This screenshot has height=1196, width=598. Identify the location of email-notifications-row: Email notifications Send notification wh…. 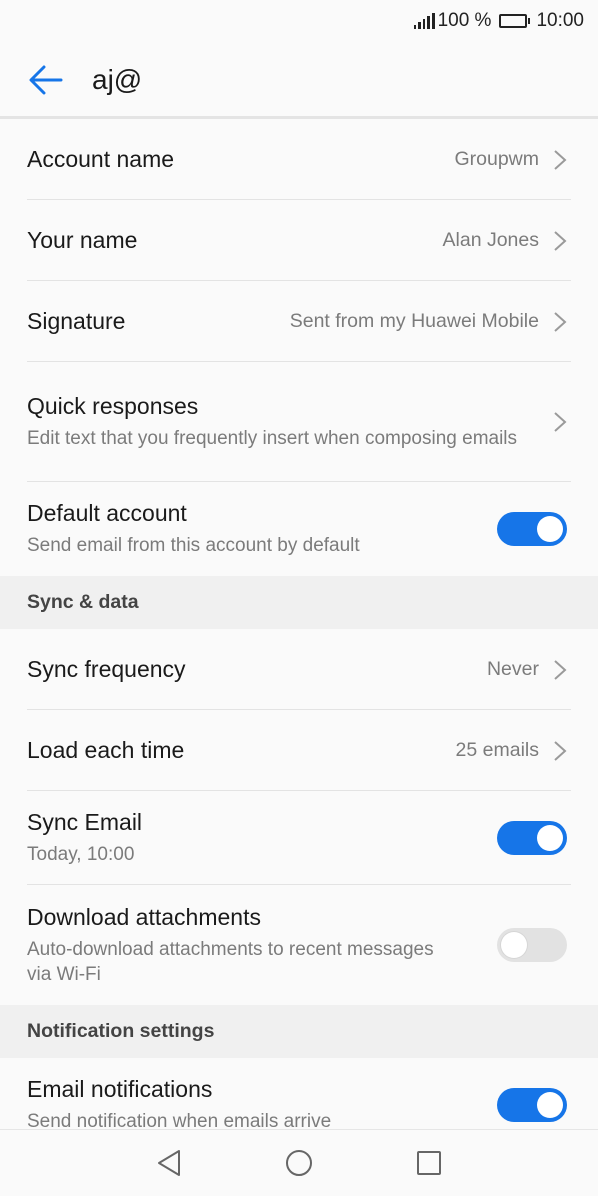
(299, 1093).